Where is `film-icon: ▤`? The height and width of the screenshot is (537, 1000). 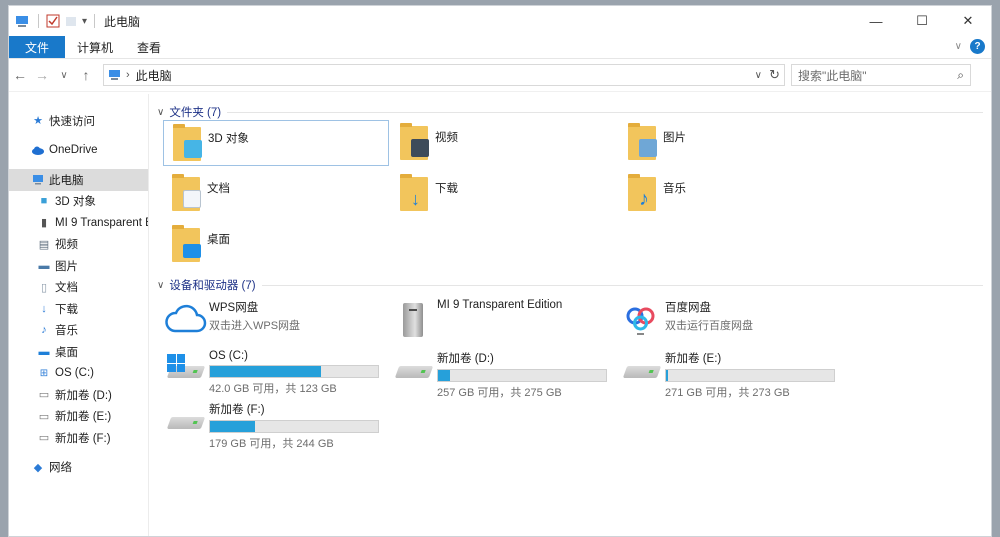
film-icon: ▤ is located at coordinates (44, 244).